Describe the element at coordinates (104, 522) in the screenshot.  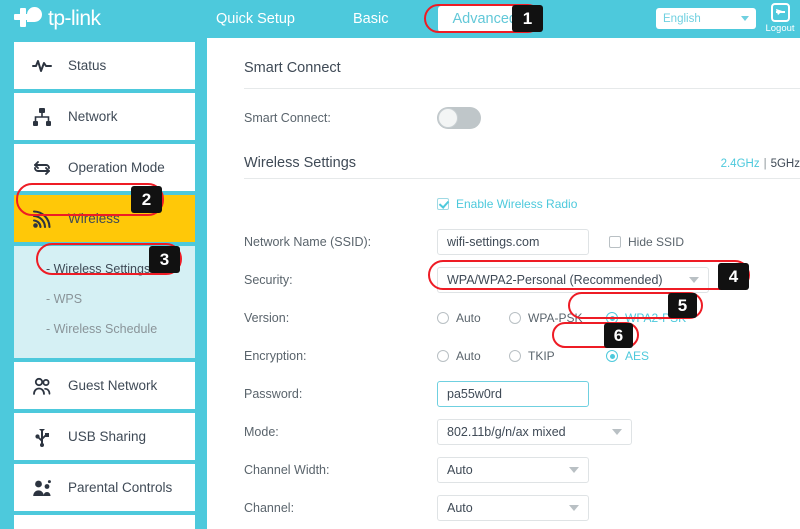
I see `sidebar-item-partial` at that location.